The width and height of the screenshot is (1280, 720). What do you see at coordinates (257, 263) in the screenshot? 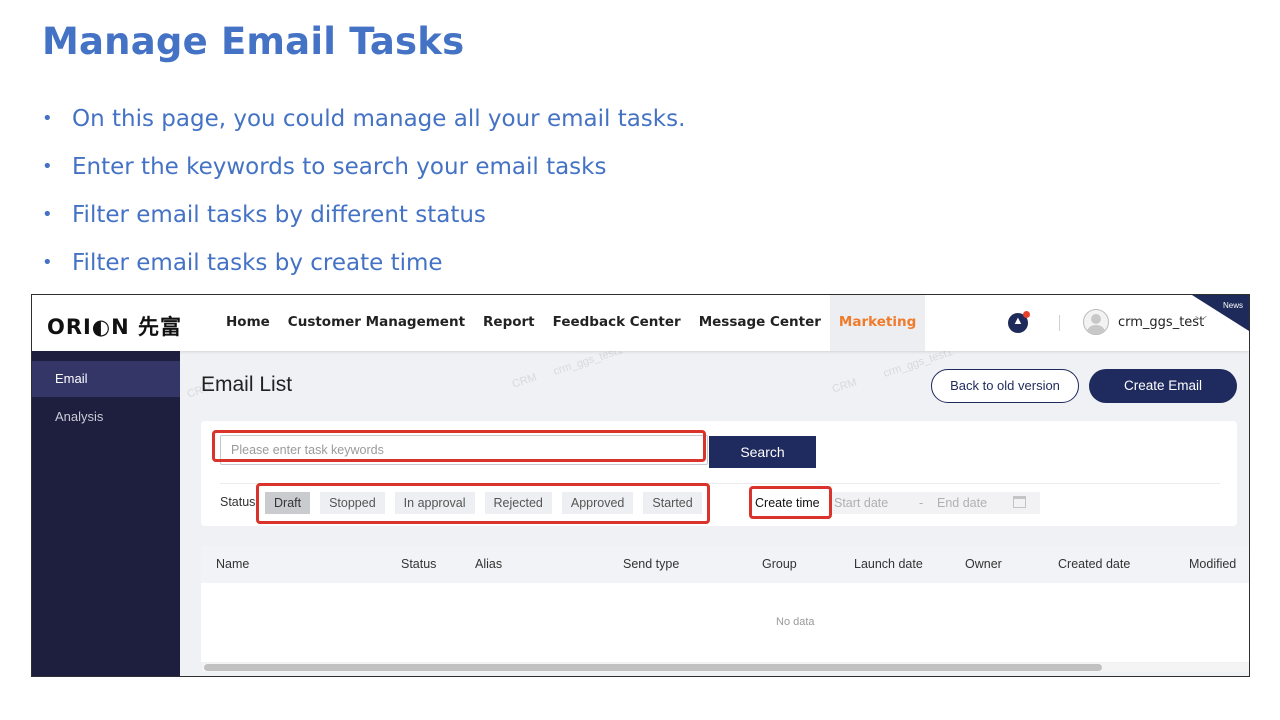
I see `bullet-text: Filter email tasks by create time` at bounding box center [257, 263].